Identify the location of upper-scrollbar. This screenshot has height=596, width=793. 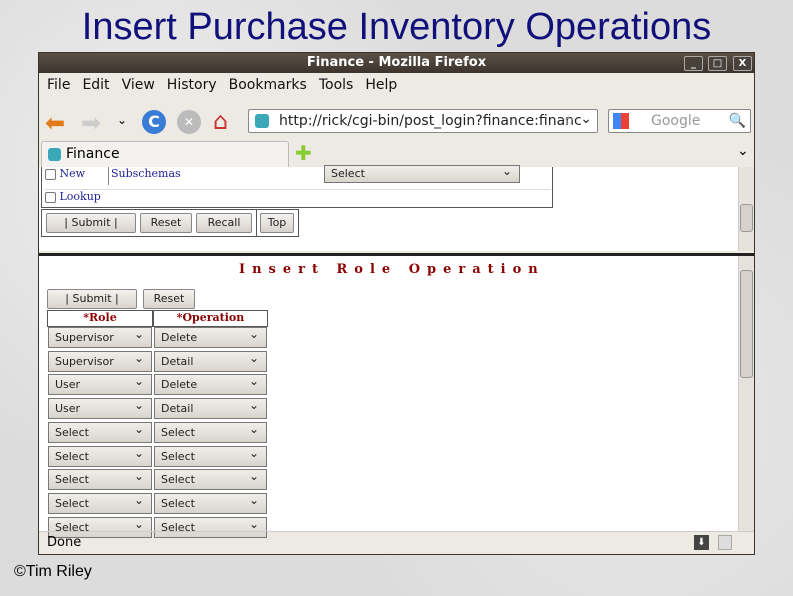
(746, 209).